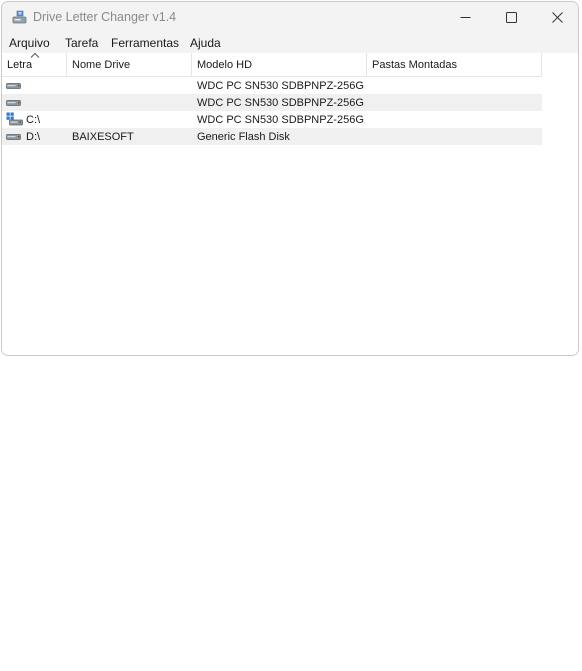 The width and height of the screenshot is (582, 671). What do you see at coordinates (145, 43) in the screenshot?
I see `menu-ferramentas: Ferramentas` at bounding box center [145, 43].